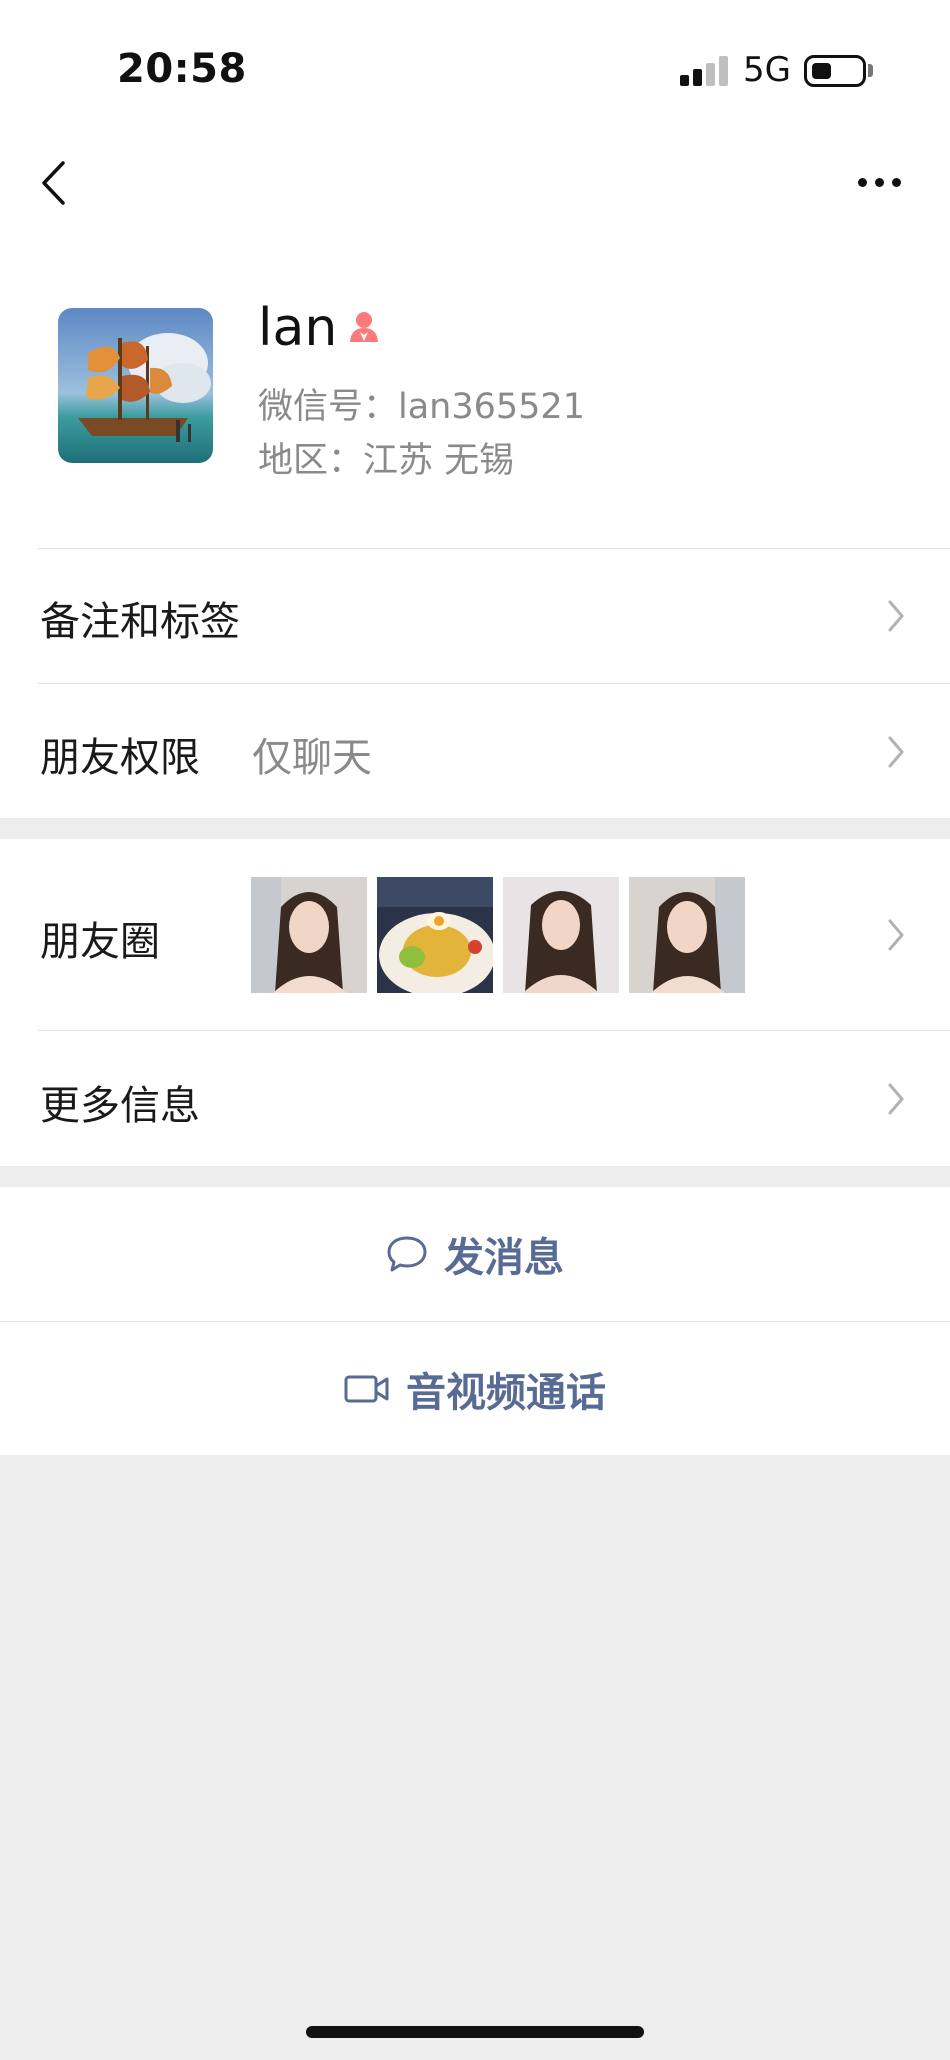 Image resolution: width=950 pixels, height=2060 pixels. Describe the element at coordinates (182, 69) in the screenshot. I see `status-time: 20:58` at that location.